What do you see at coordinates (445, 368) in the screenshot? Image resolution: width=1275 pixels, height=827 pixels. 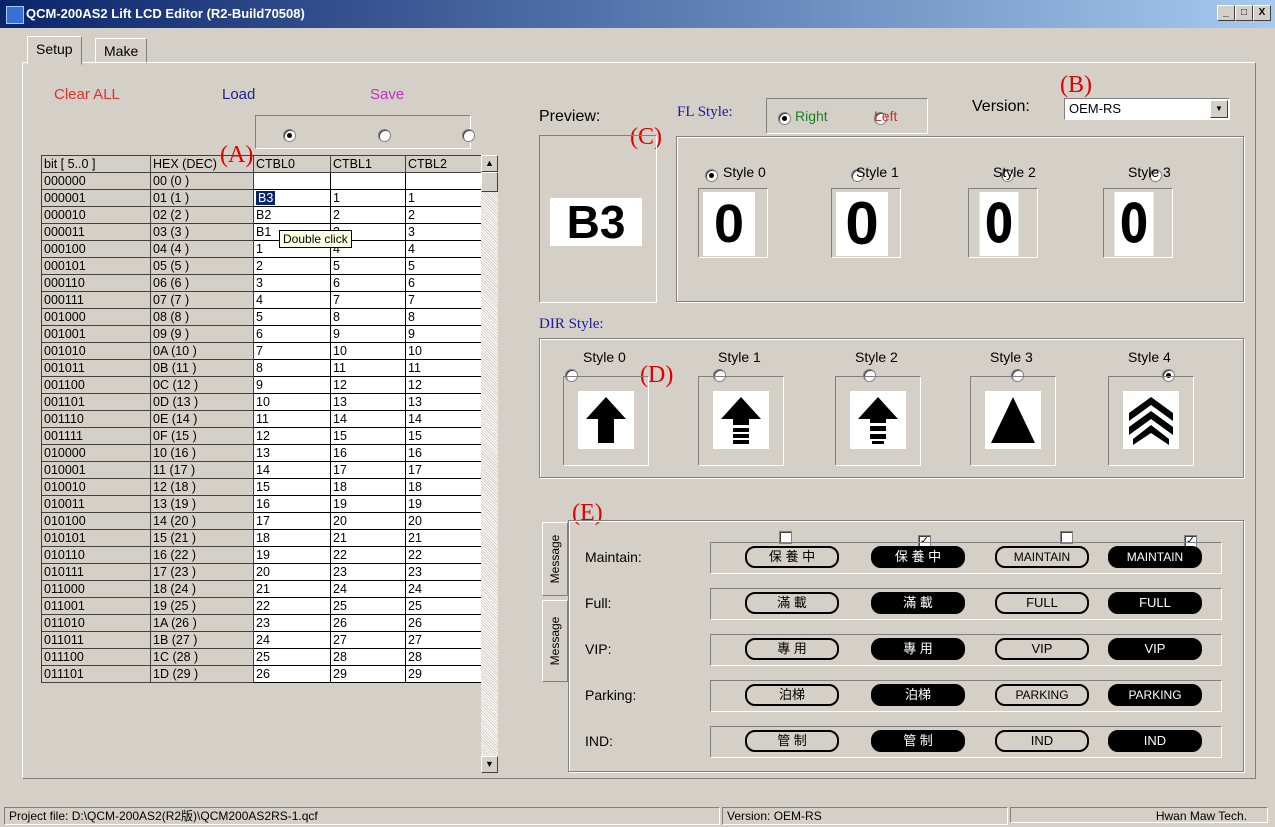 I see `cell-ctbl2: 11` at bounding box center [445, 368].